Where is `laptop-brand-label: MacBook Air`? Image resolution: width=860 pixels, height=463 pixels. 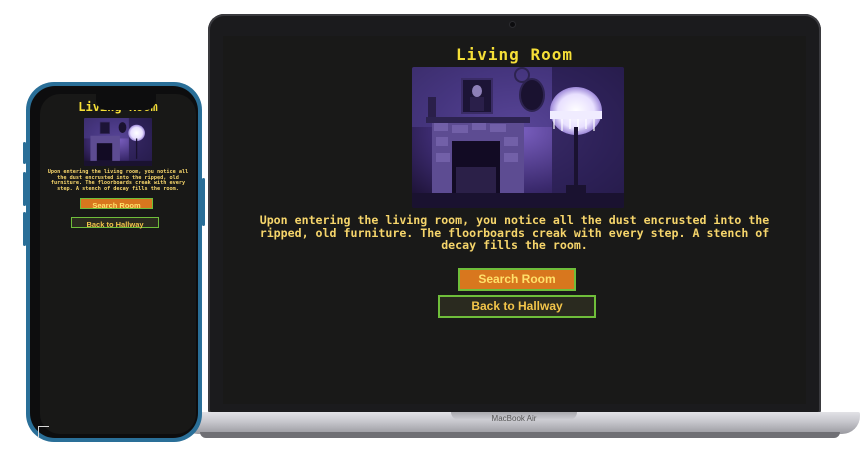
laptop-brand-label: MacBook Air is located at coordinates (514, 418).